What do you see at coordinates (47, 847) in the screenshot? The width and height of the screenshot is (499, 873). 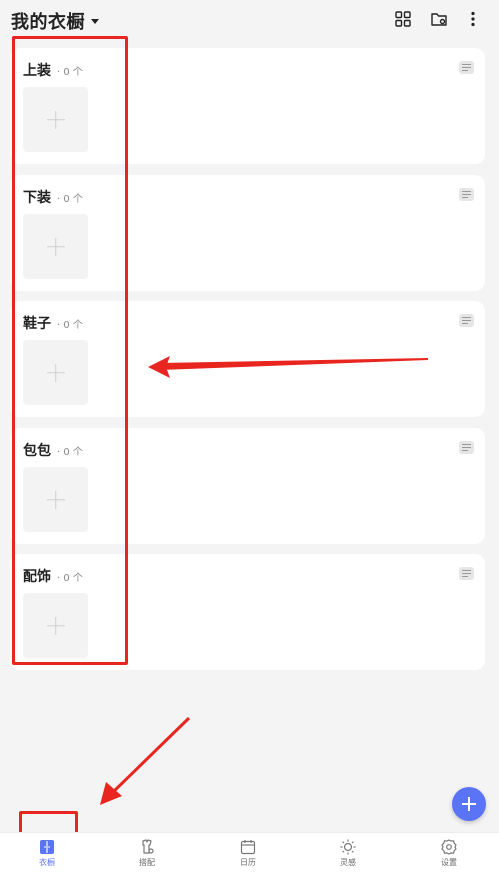 I see `wardrobe-icon` at bounding box center [47, 847].